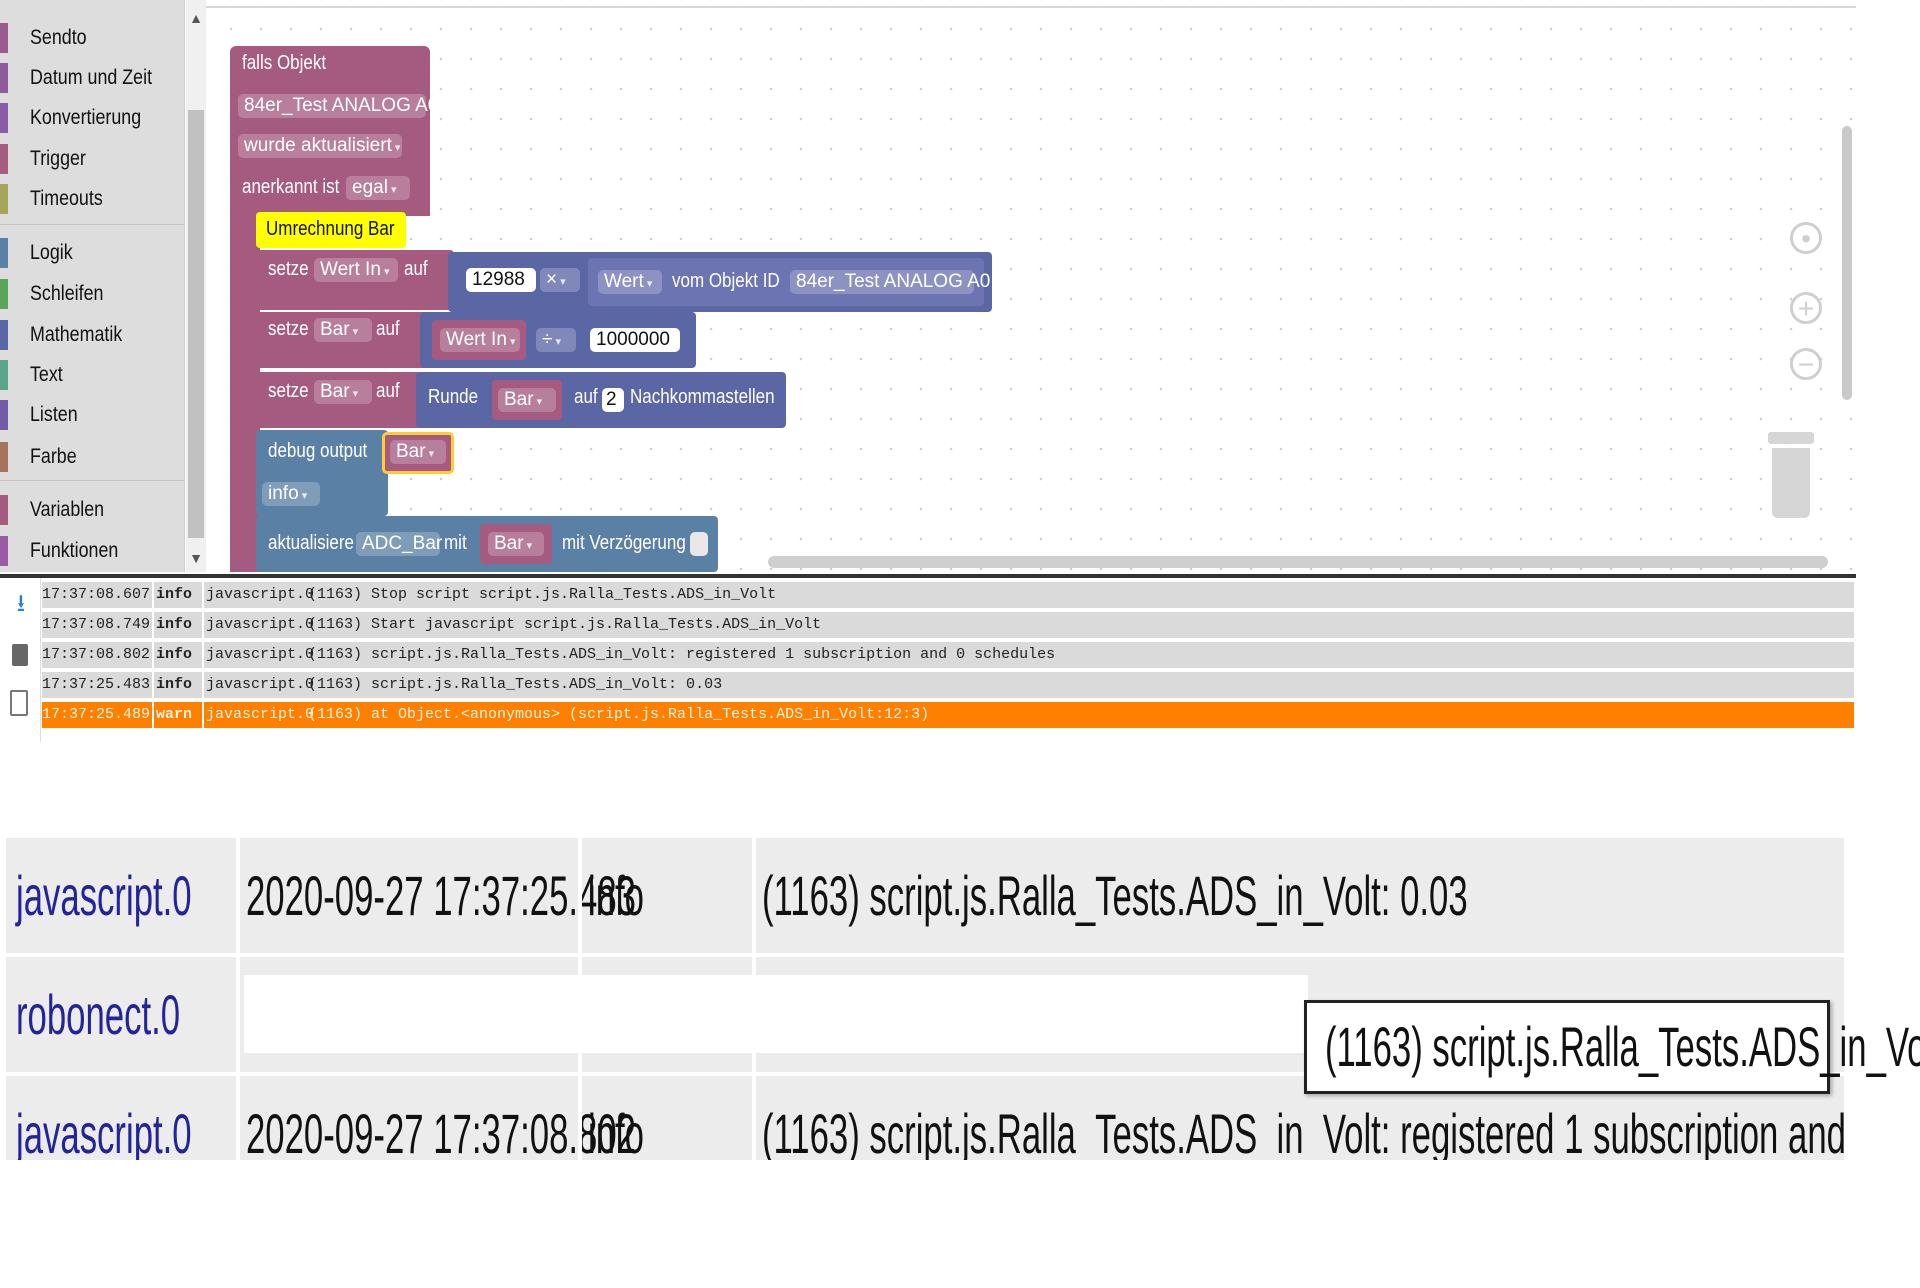 The height and width of the screenshot is (1288, 1920). Describe the element at coordinates (378, 188) in the screenshot. I see `ack-dropdown: egal` at that location.